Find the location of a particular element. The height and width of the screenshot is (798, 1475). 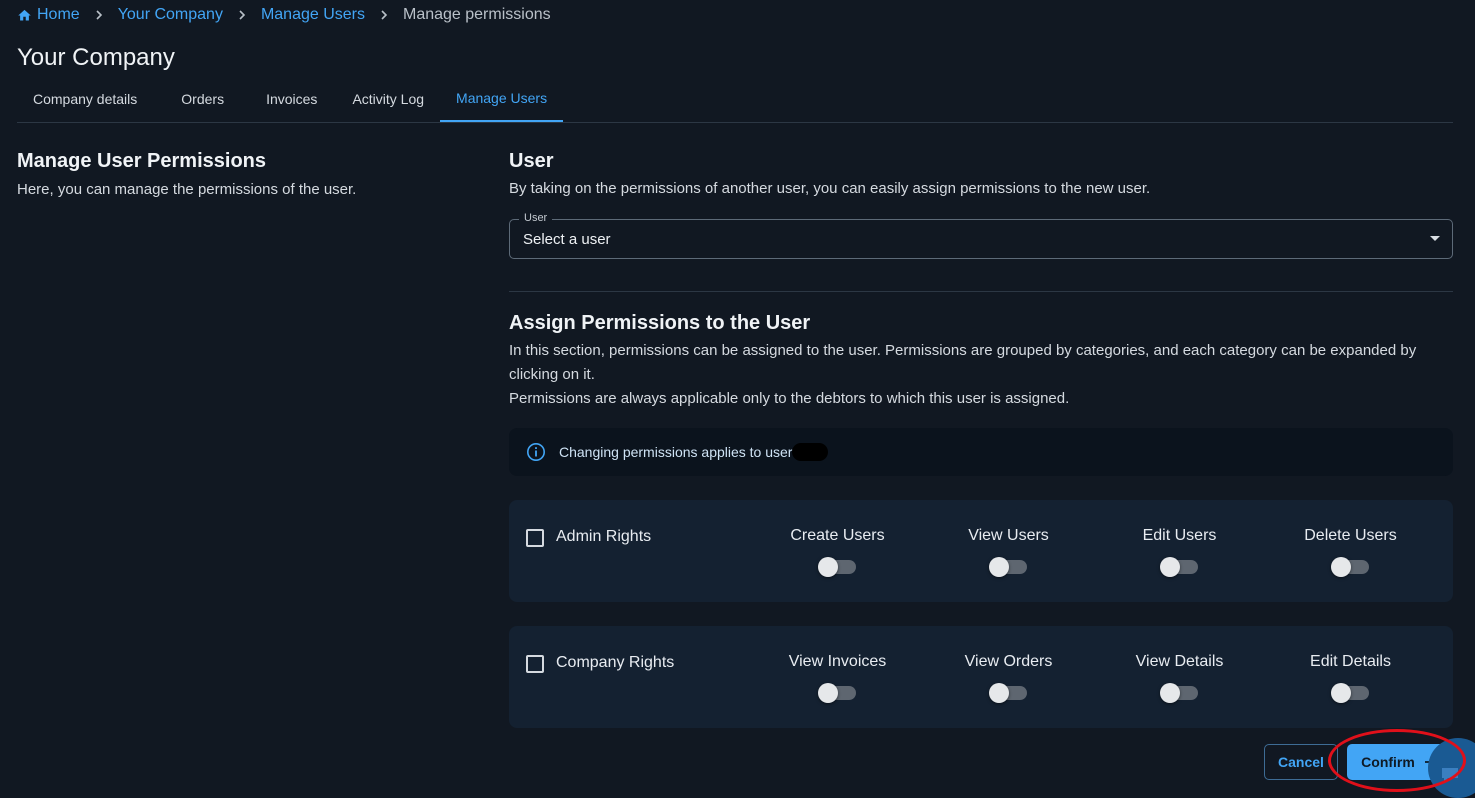

view-invoices-toggle is located at coordinates (836, 693).